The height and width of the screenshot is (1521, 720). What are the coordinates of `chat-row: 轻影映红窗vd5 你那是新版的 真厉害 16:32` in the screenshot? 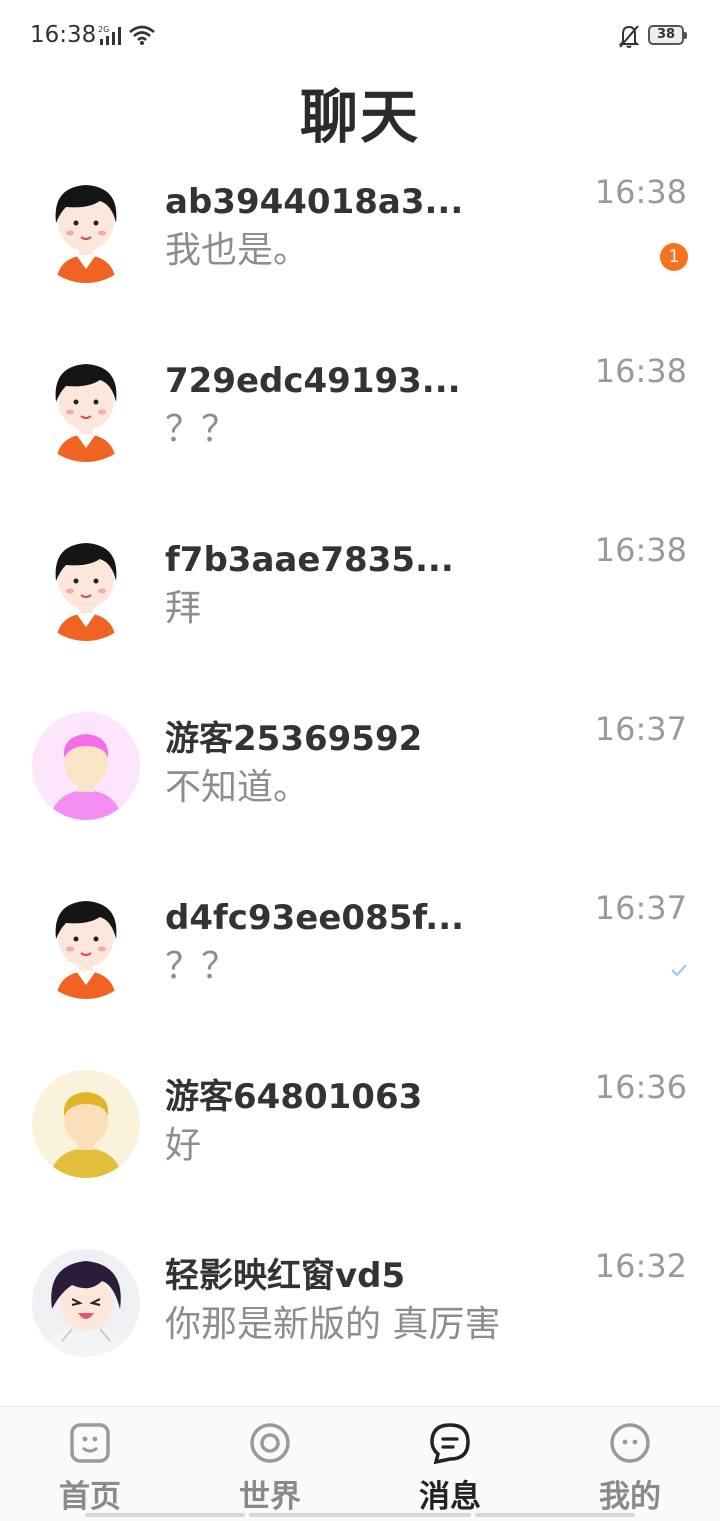 It's located at (360, 1328).